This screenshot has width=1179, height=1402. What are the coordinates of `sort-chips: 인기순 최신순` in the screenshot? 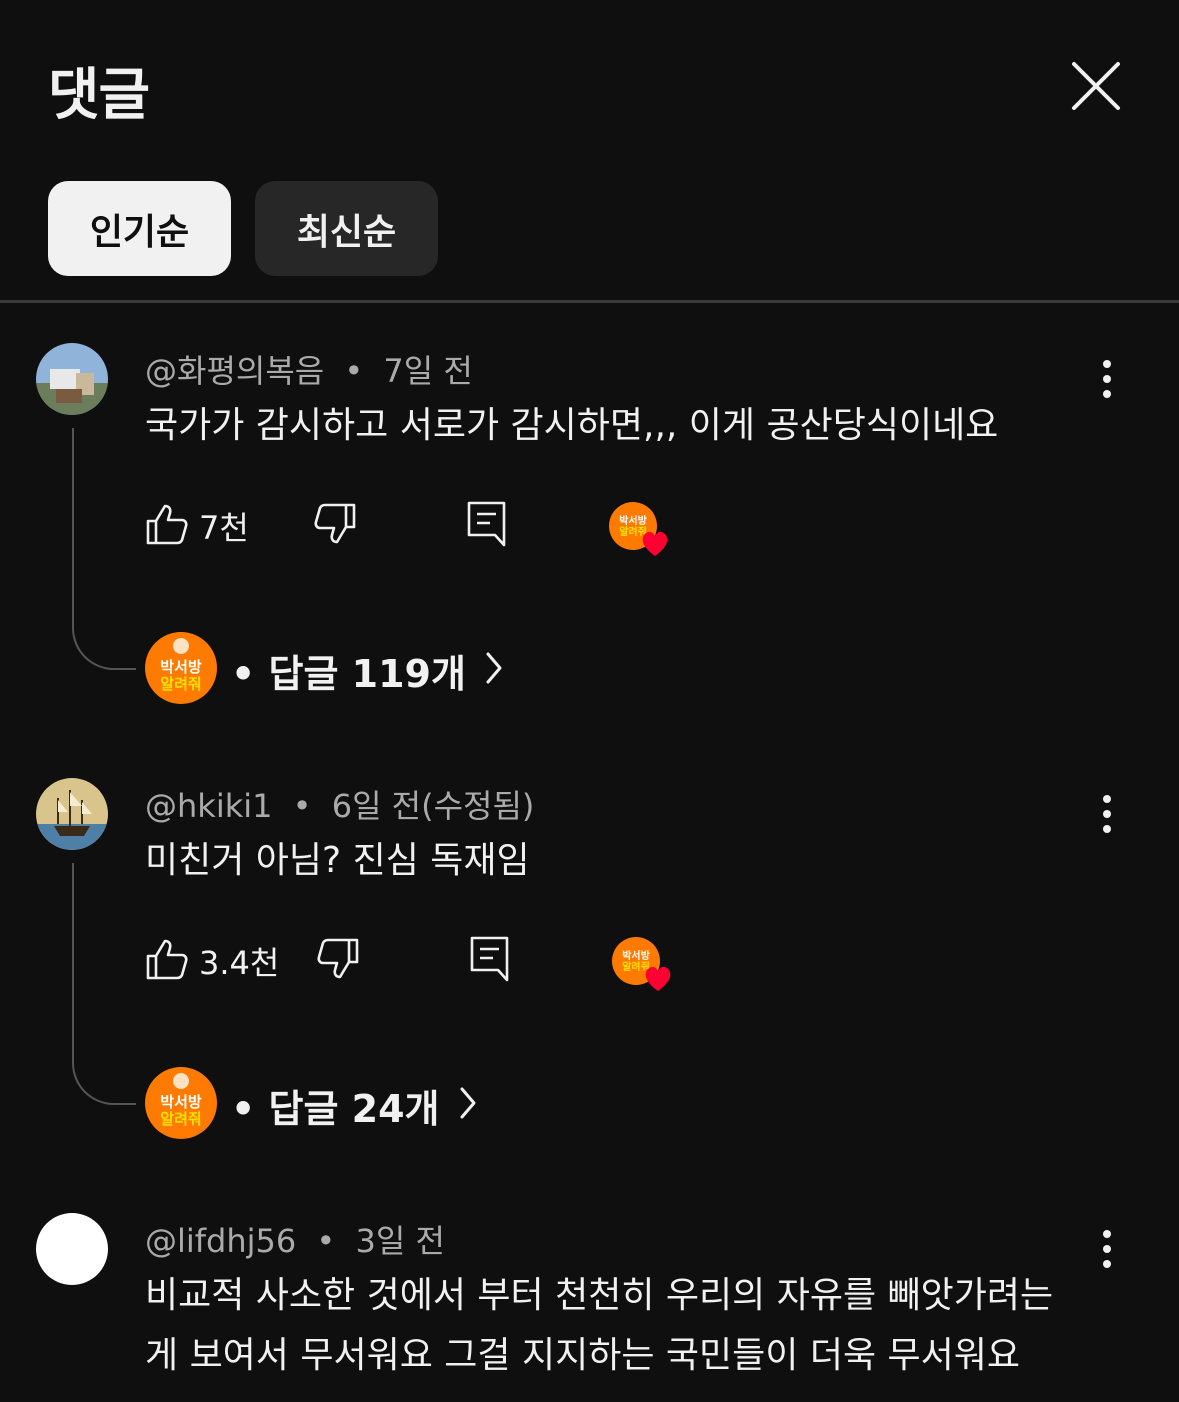 It's located at (243, 228).